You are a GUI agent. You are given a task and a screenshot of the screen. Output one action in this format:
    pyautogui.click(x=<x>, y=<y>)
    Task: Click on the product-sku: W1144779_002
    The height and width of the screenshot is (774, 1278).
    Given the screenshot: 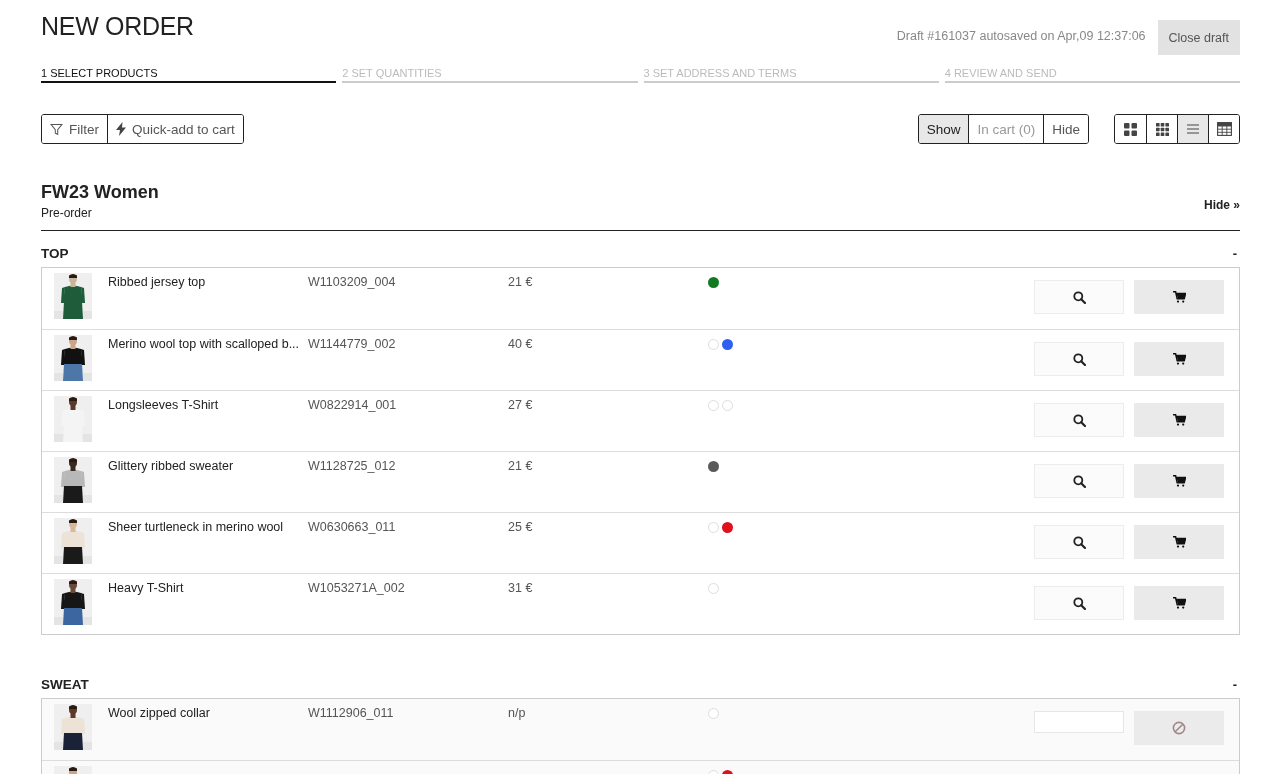 What is the action you would take?
    pyautogui.click(x=352, y=344)
    